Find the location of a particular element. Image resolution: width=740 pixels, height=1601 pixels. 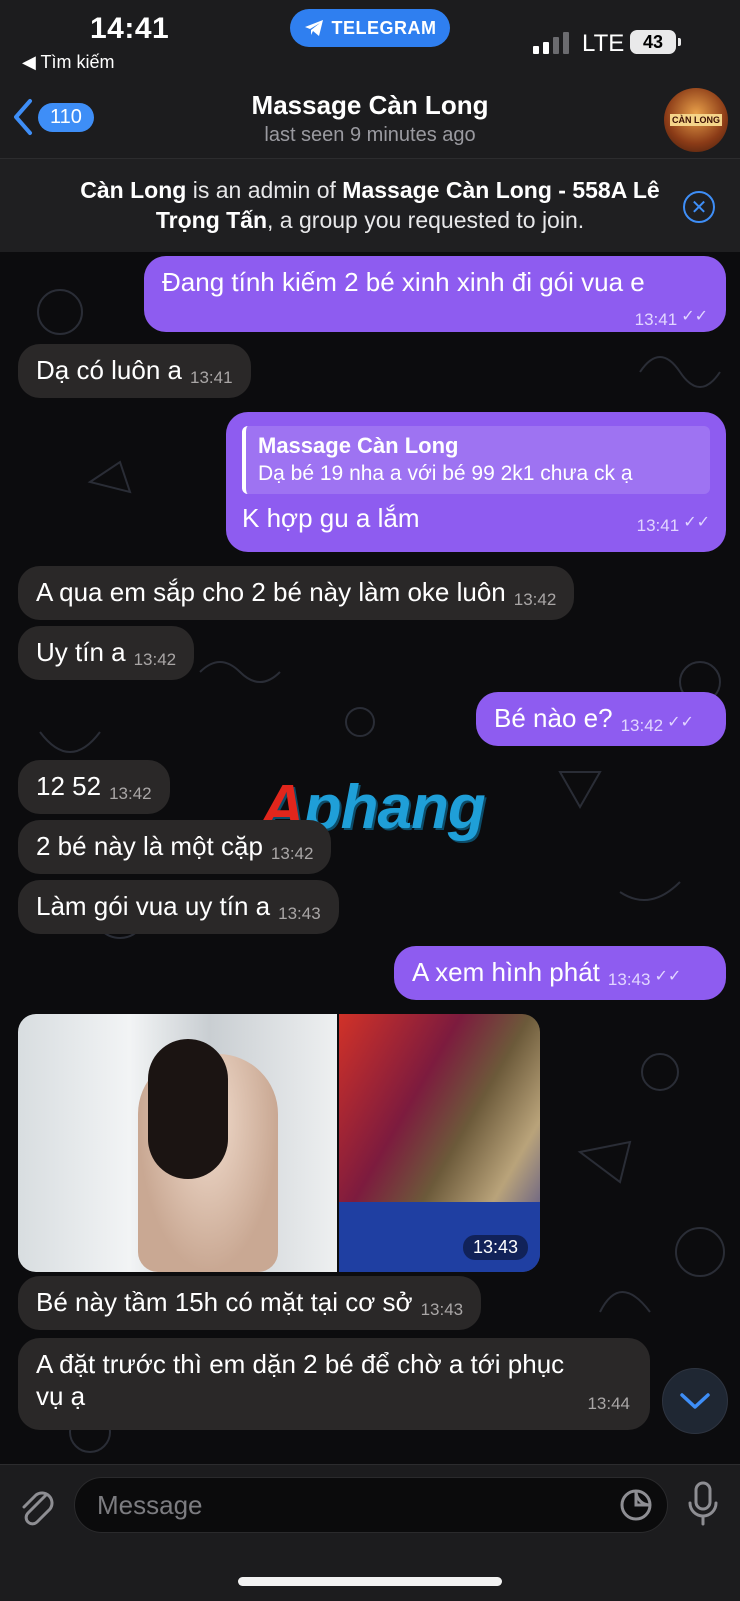

message-incoming: 12 52 13:42 is located at coordinates (94, 787).